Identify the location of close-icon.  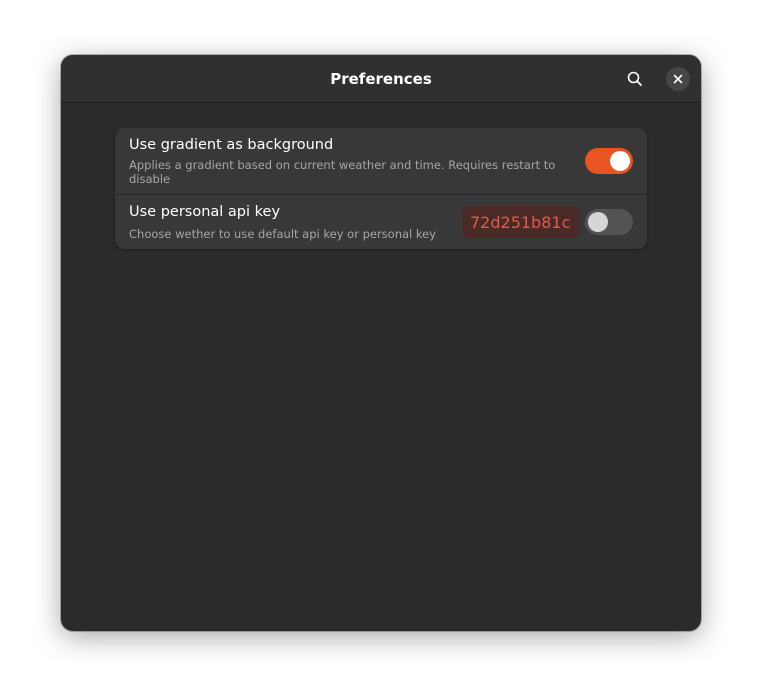
(678, 79).